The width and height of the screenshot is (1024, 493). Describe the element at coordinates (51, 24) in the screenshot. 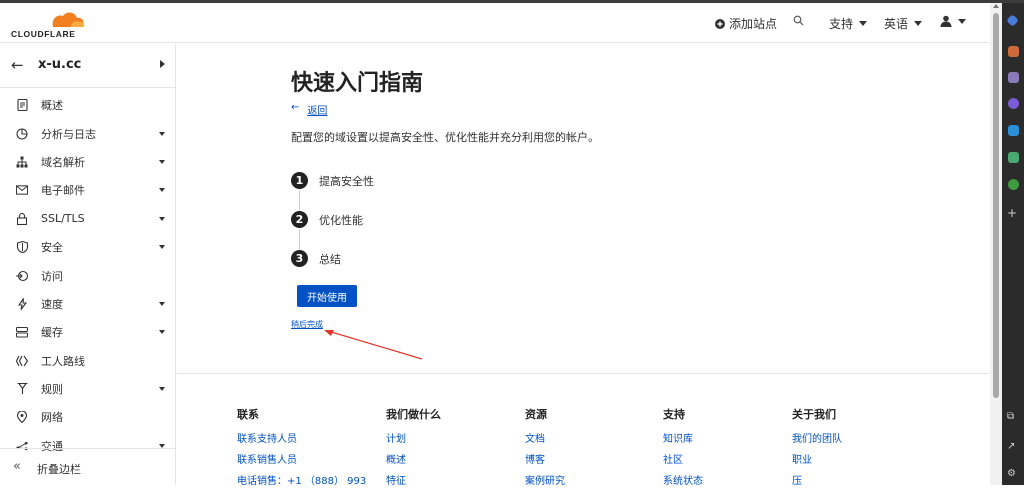

I see `cloudflare-logo: CLOUDFLARE` at that location.